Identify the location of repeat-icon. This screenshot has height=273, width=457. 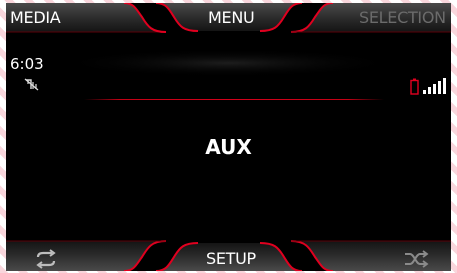
(46, 259).